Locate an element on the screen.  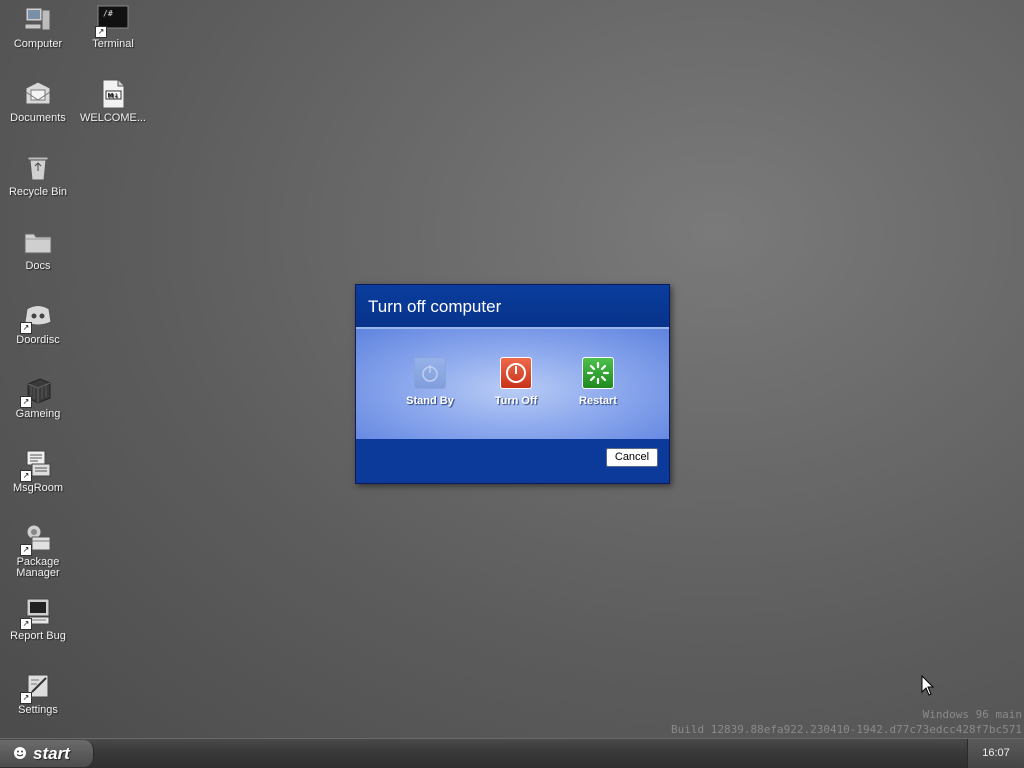
desktop-icon-terminal: /# ↗ Terminal is located at coordinates (113, 27).